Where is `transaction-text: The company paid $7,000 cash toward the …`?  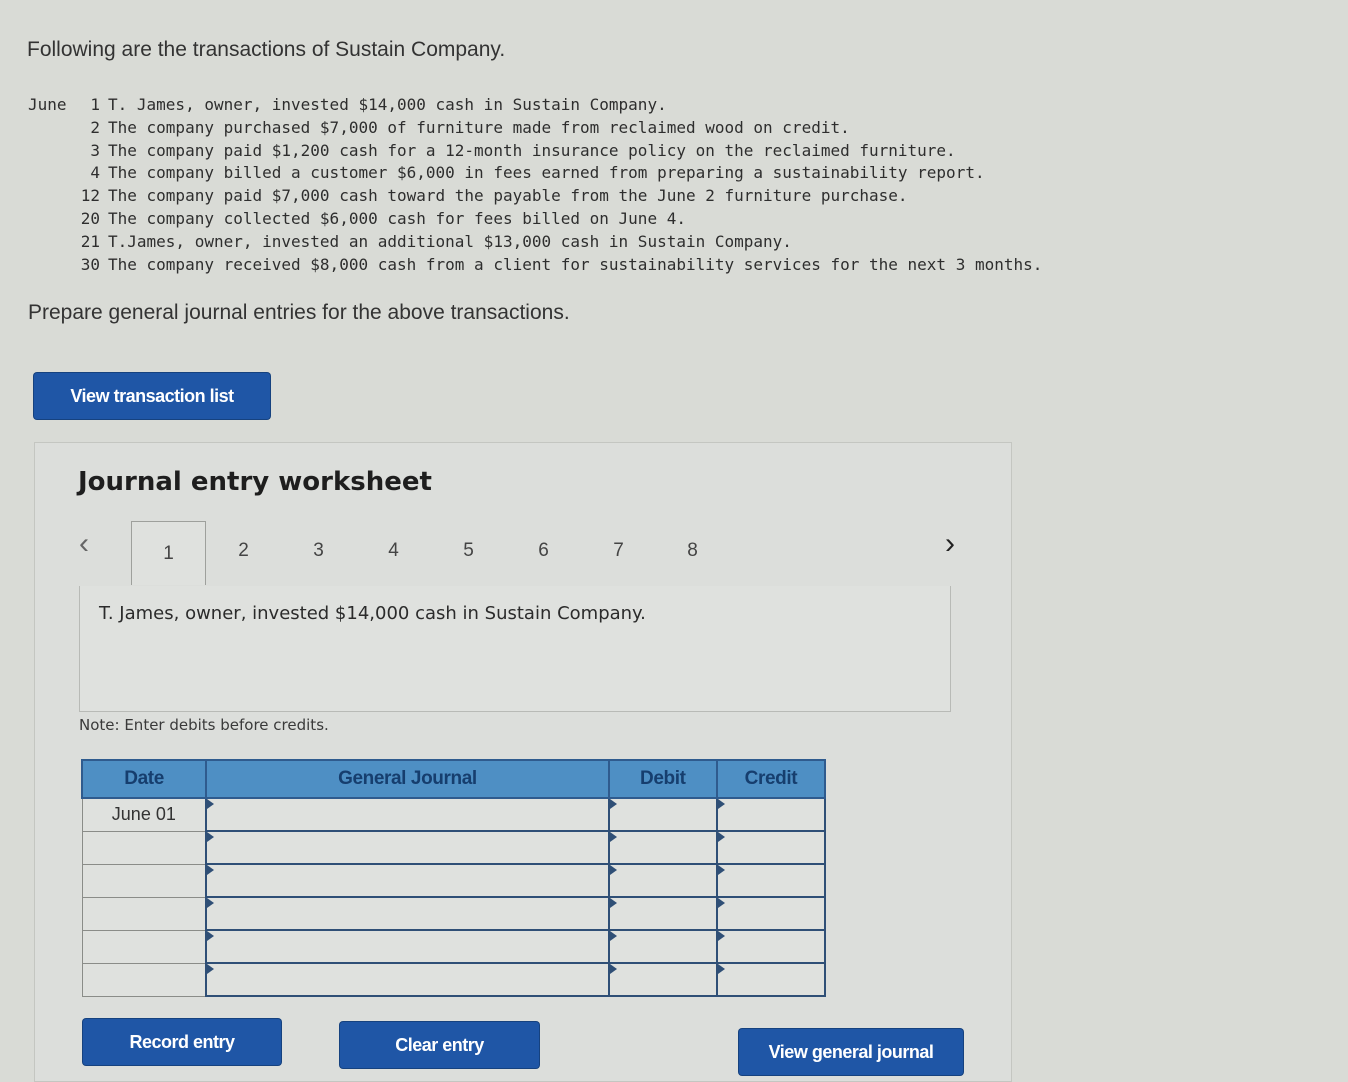 transaction-text: The company paid $7,000 cash toward the … is located at coordinates (508, 196).